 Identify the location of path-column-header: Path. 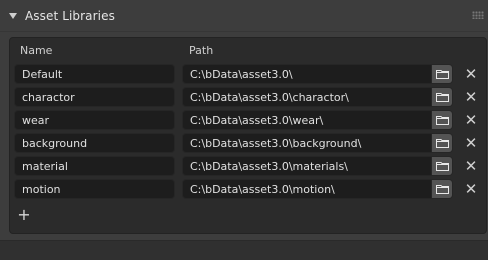
(201, 50).